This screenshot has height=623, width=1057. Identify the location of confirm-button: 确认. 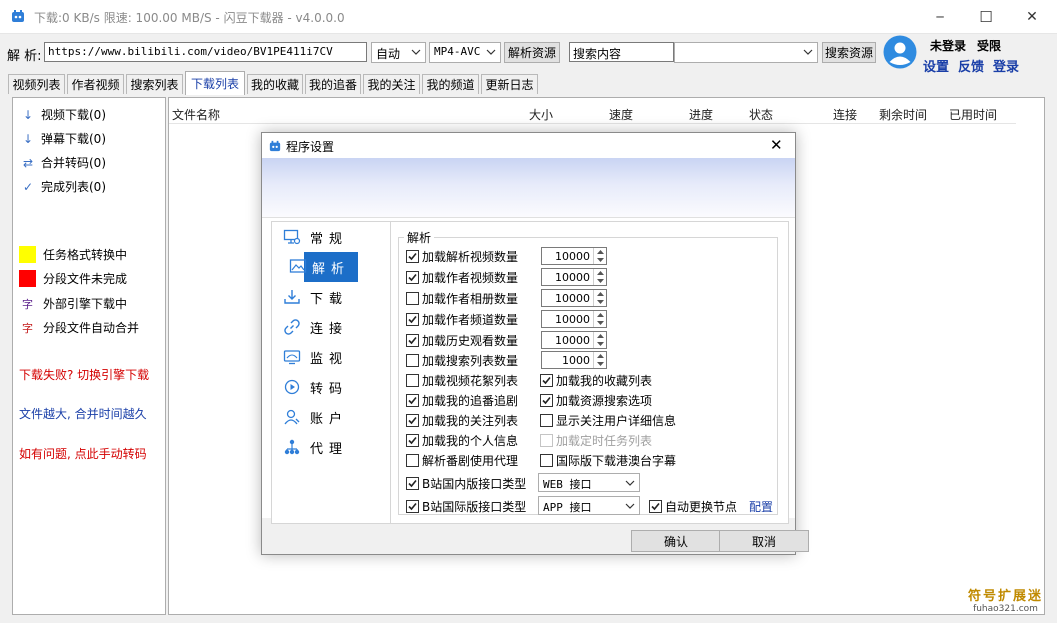
(676, 541).